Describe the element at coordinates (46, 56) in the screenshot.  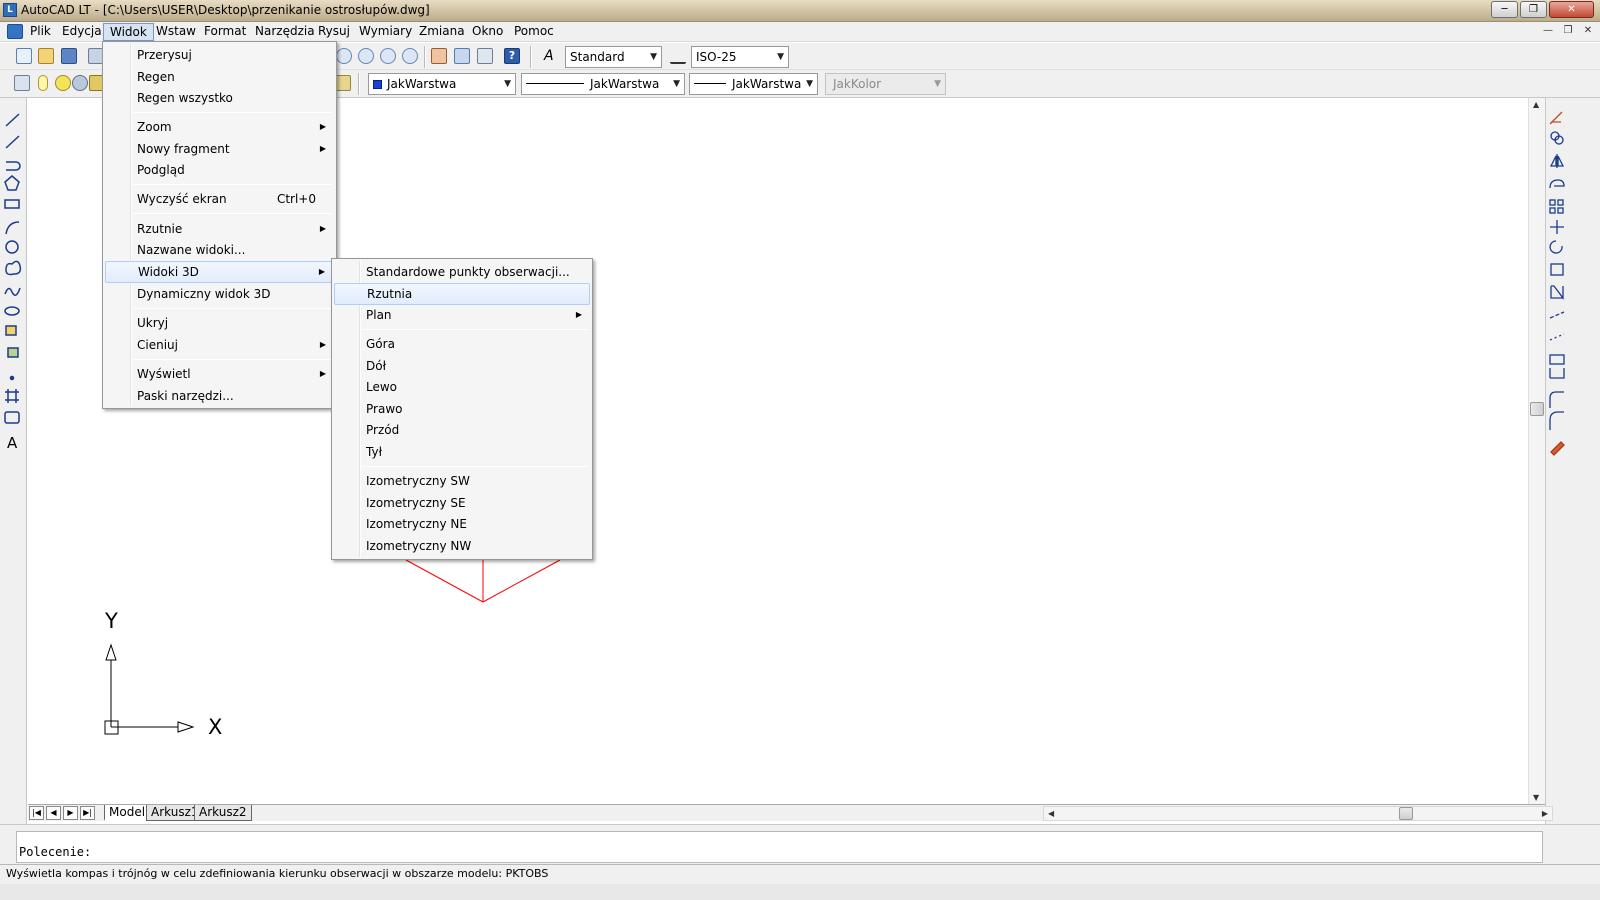
I see `open-file-icon` at that location.